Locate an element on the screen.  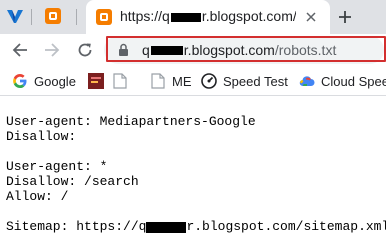
pinned-tab-blogger is located at coordinates (53, 16).